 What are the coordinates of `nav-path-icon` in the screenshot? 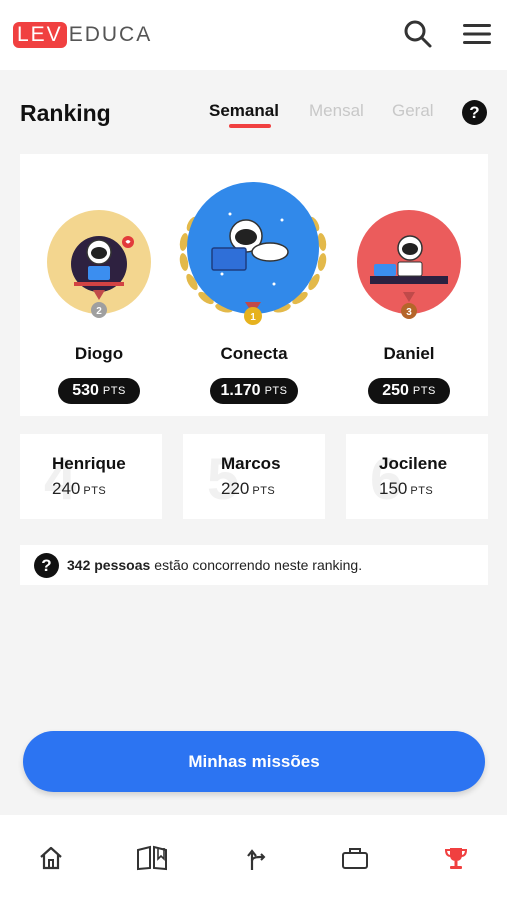 It's located at (256, 858).